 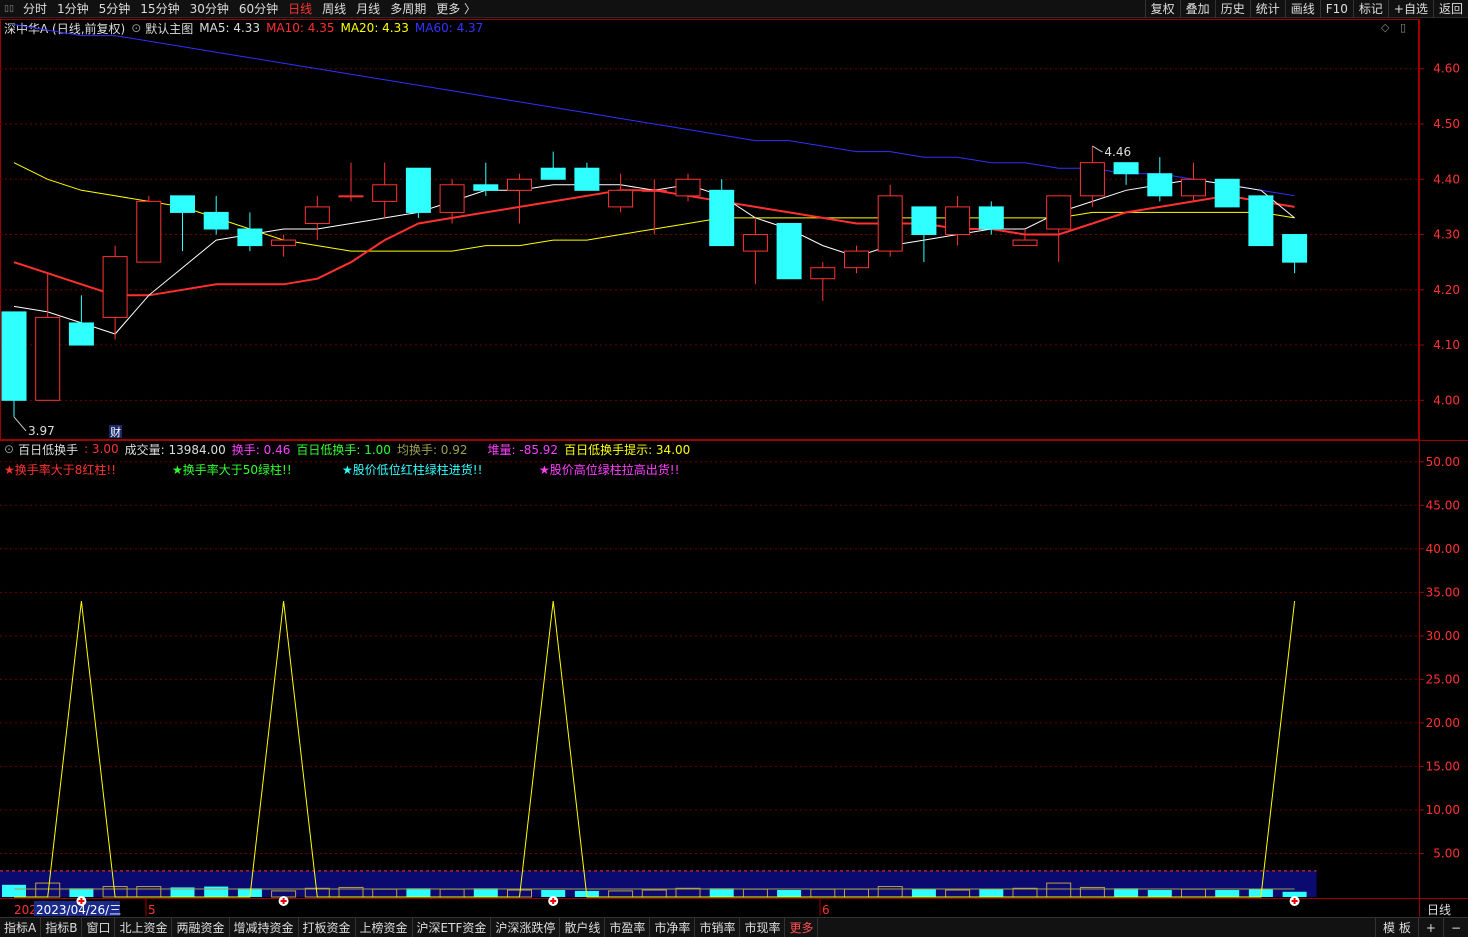 I want to click on bottom-tab-13: 市销率, so click(x=718, y=927).